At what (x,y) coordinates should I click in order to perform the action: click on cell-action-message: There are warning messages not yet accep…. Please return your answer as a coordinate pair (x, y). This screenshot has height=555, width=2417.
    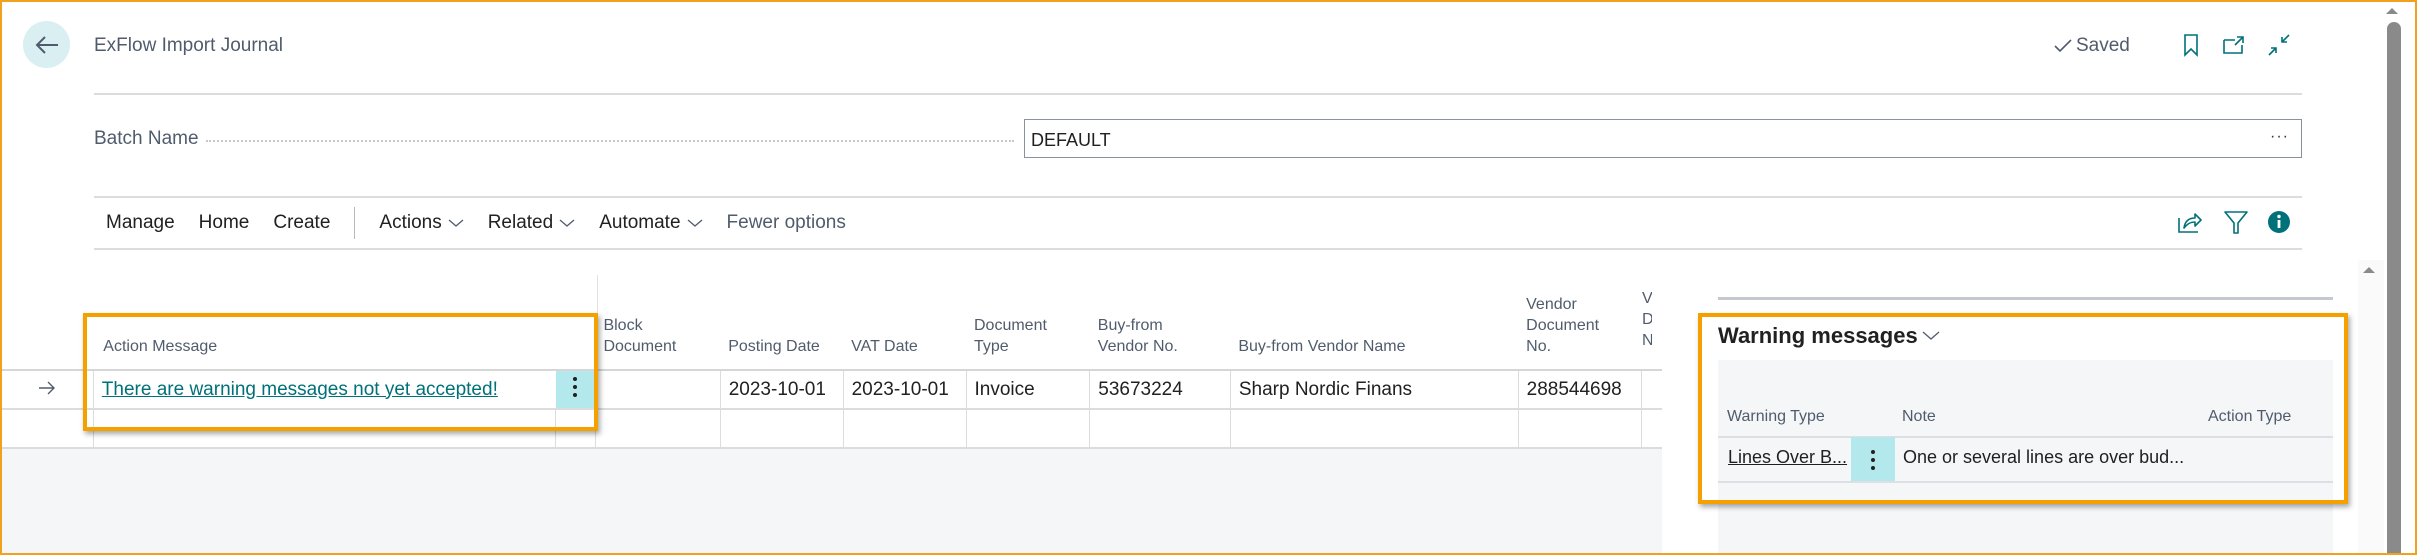
    Looking at the image, I should click on (324, 390).